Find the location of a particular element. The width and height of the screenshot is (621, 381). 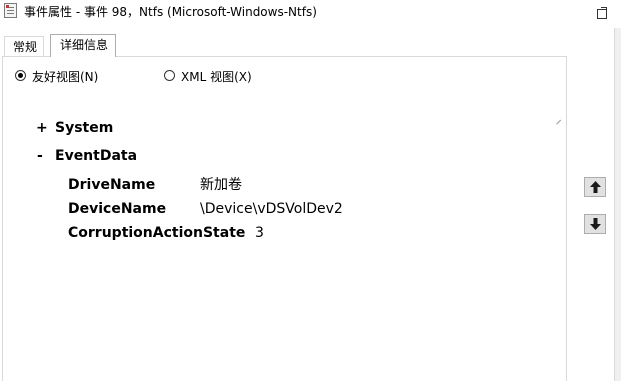

field-key: DeviceName is located at coordinates (117, 209).